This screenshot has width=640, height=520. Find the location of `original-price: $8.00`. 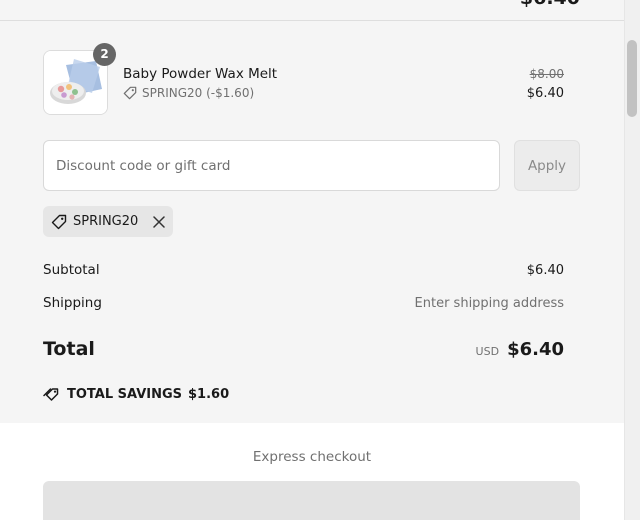

original-price: $8.00 is located at coordinates (546, 74).